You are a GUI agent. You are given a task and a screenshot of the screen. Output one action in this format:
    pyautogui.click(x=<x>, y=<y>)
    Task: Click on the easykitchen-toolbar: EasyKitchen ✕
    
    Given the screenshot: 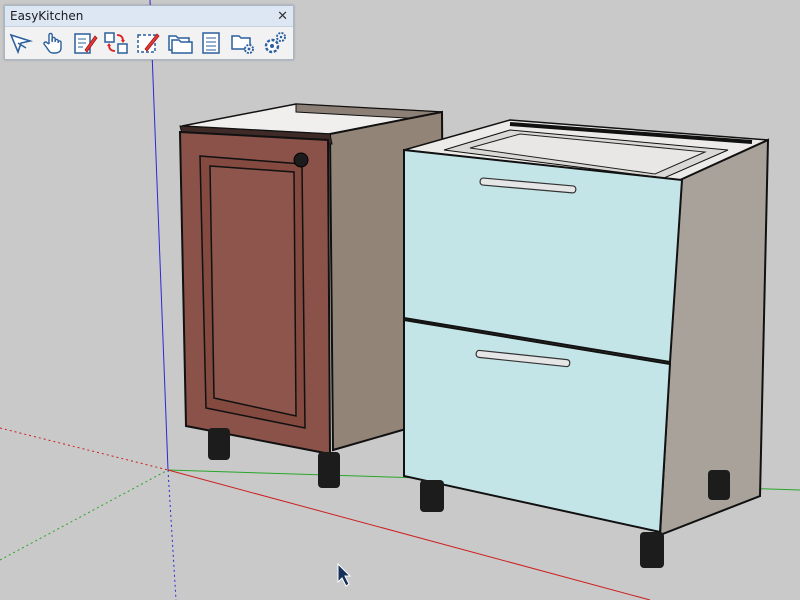 What is the action you would take?
    pyautogui.click(x=149, y=32)
    